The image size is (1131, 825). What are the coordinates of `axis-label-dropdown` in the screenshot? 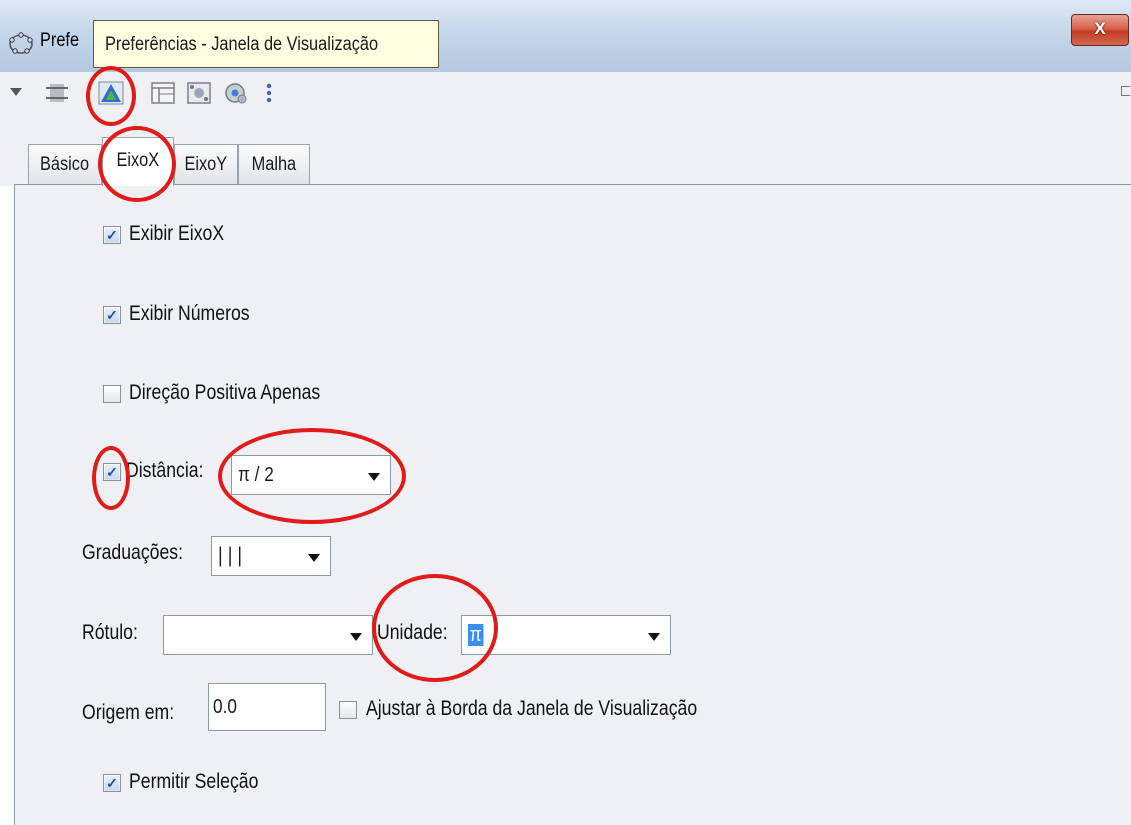 It's located at (268, 635).